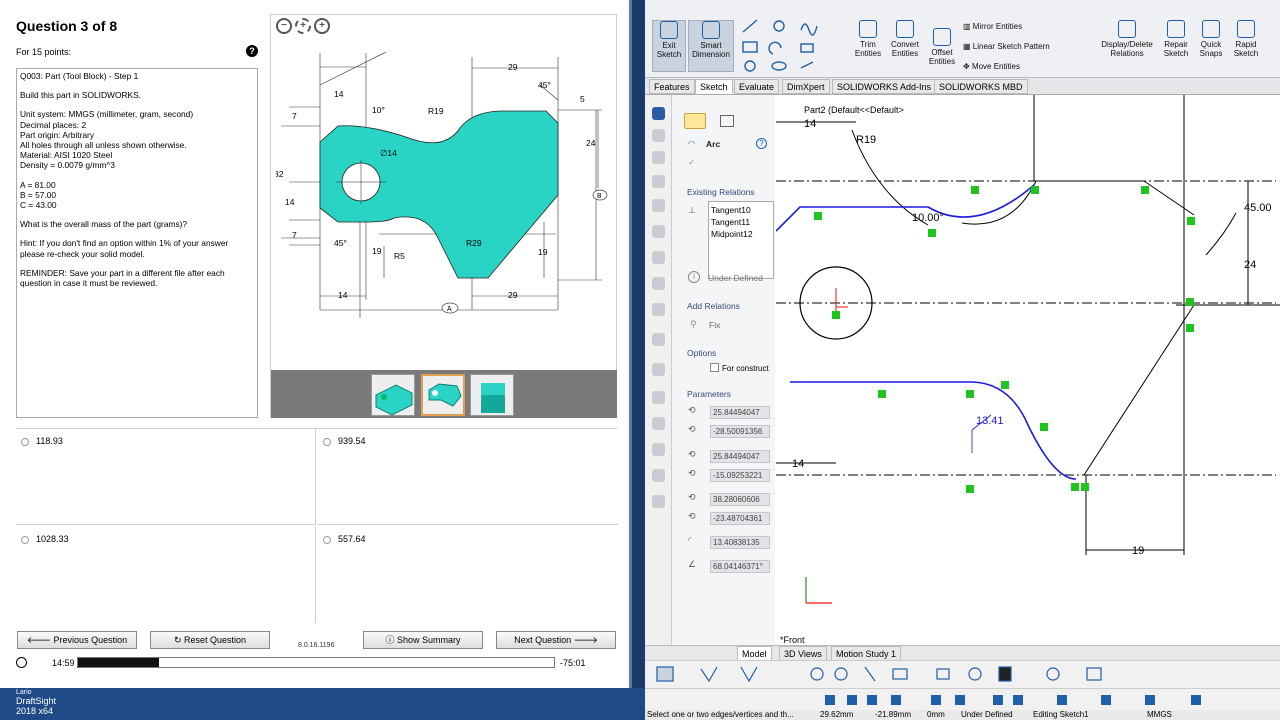 The image size is (1280, 720). I want to click on param-center-y: -28.50091356, so click(740, 431).